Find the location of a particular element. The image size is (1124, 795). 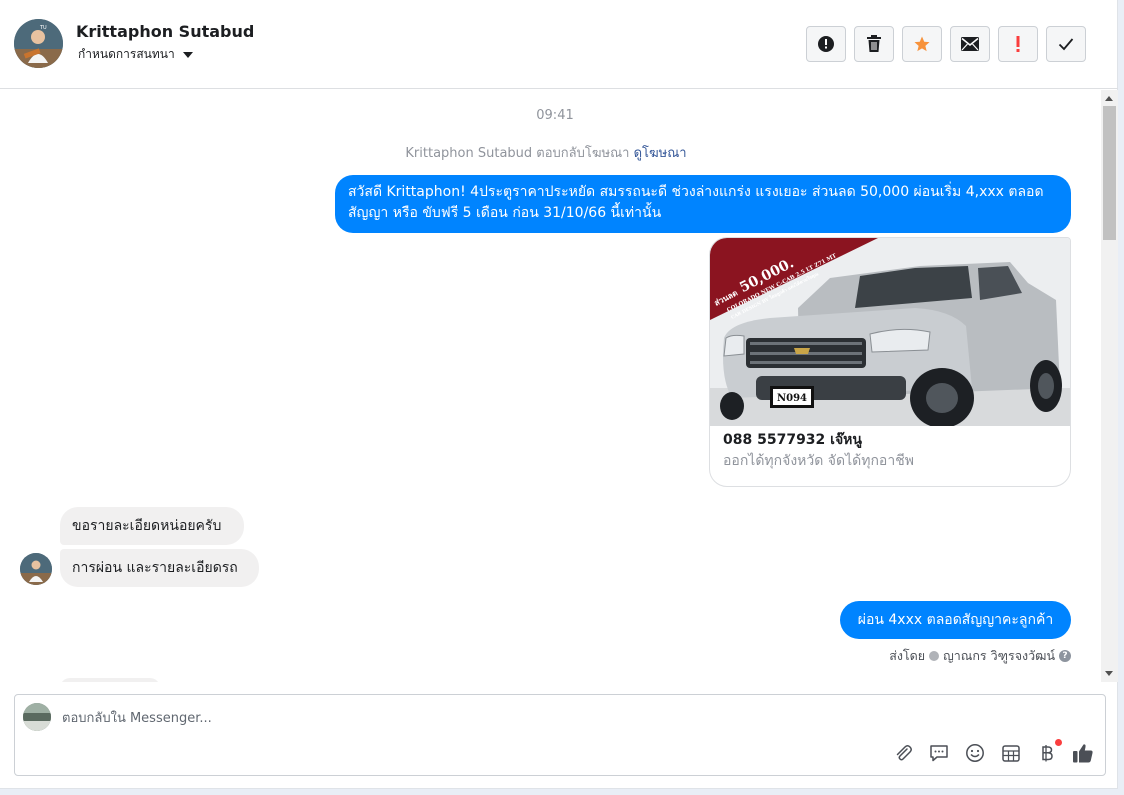

contact-avatar-small is located at coordinates (36, 569).